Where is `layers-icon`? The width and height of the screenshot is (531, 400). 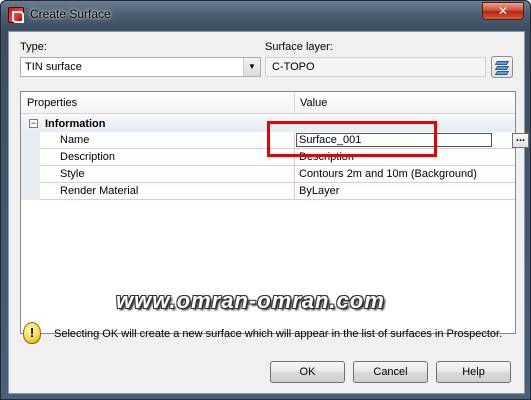 layers-icon is located at coordinates (502, 63).